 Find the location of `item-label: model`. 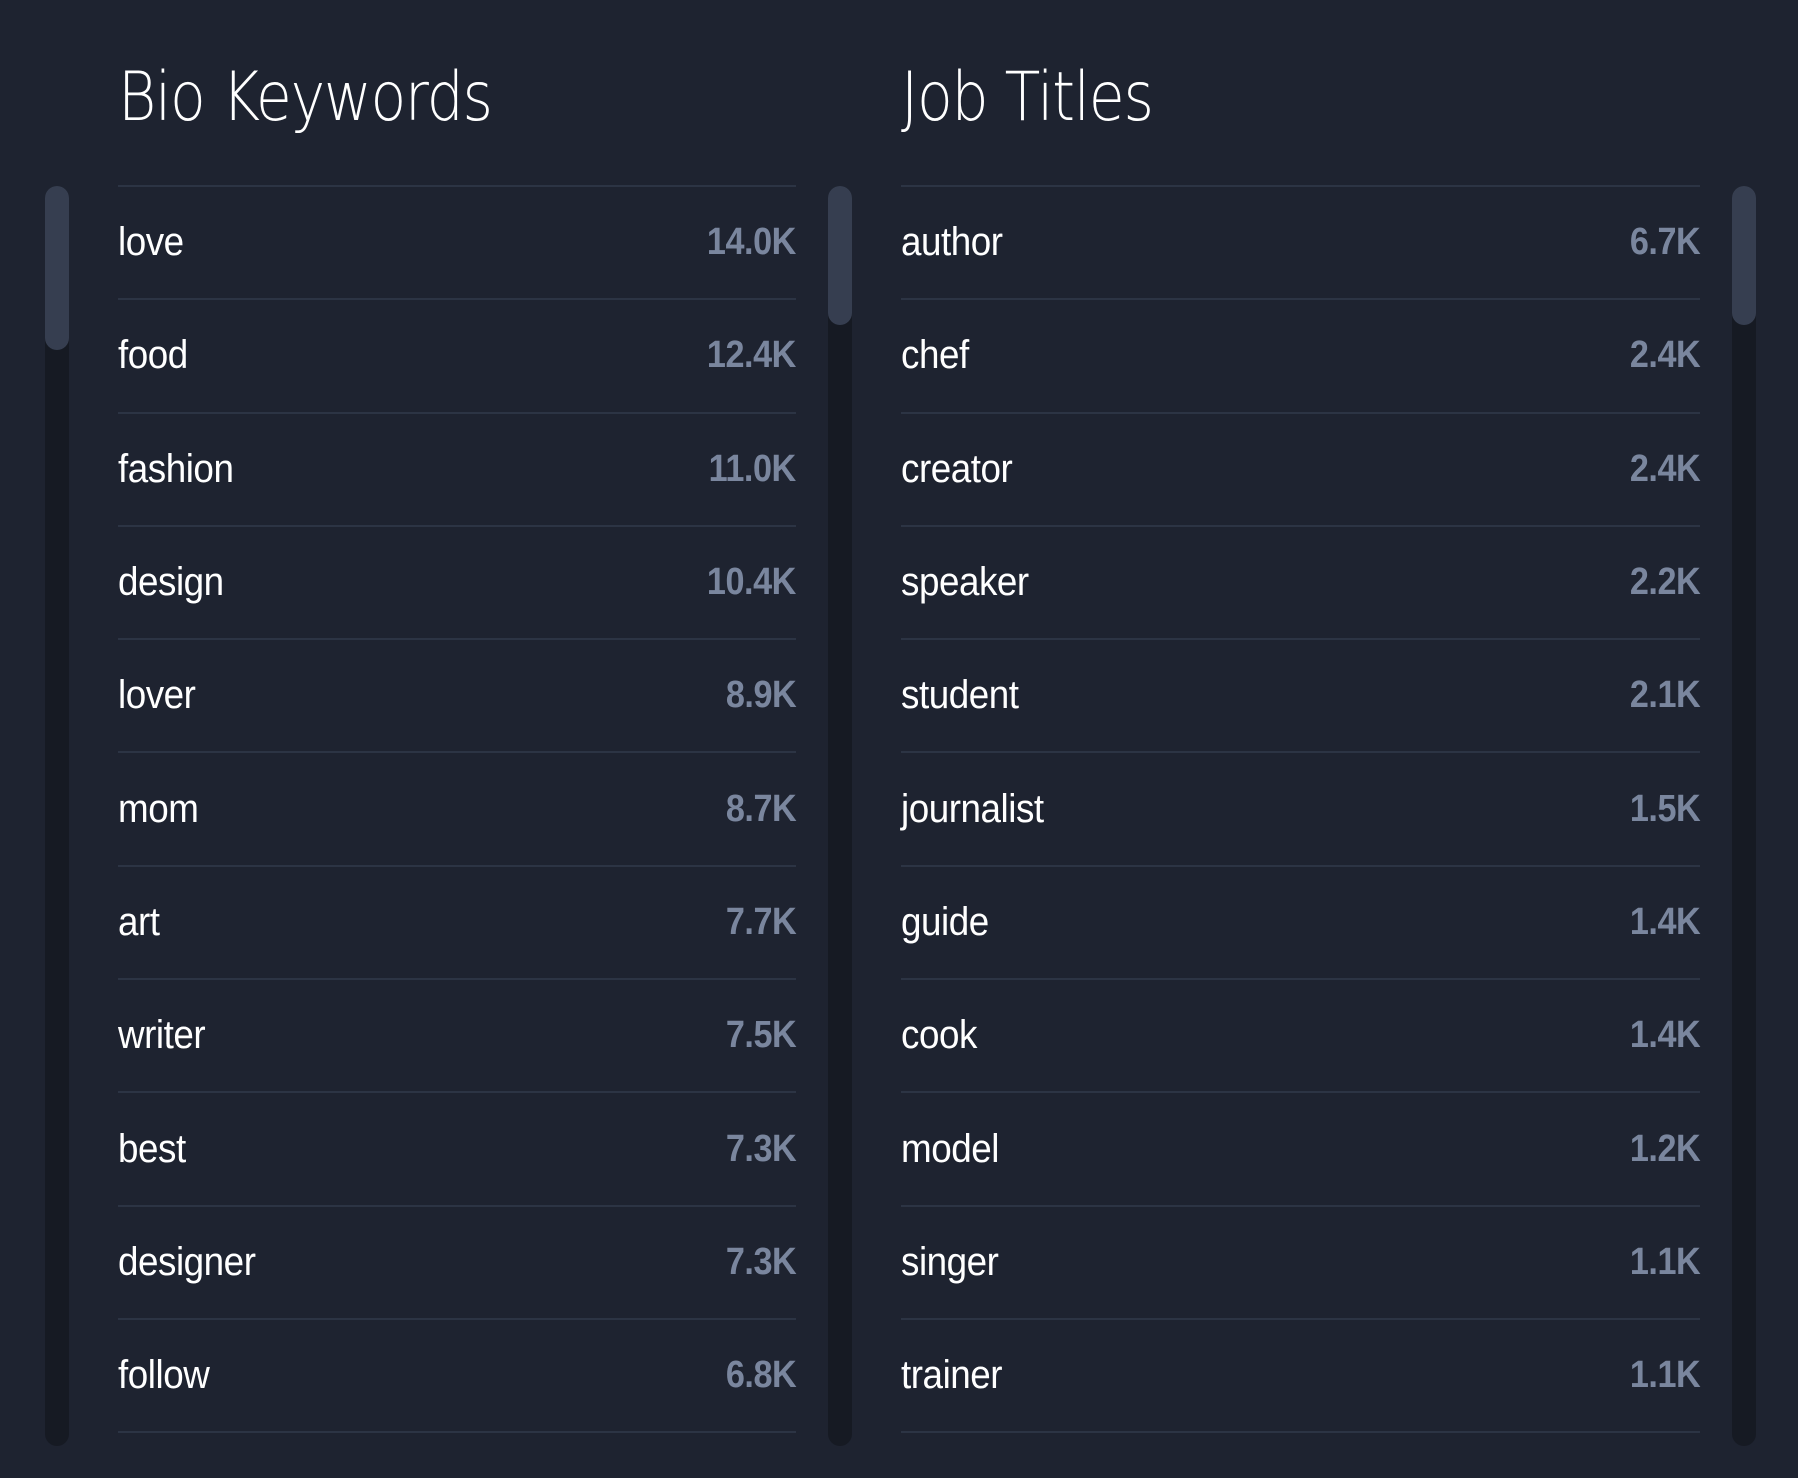

item-label: model is located at coordinates (950, 1148).